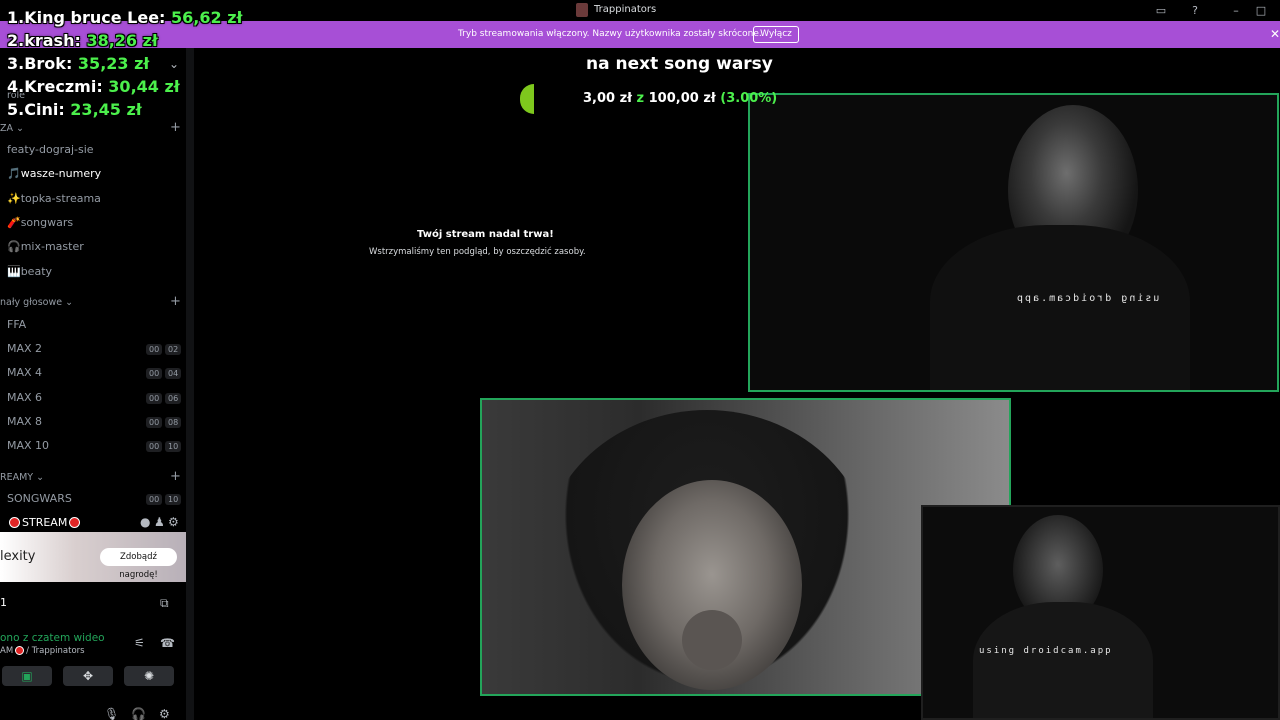  Describe the element at coordinates (173, 373) in the screenshot. I see `user-limit-badge: 04` at that location.